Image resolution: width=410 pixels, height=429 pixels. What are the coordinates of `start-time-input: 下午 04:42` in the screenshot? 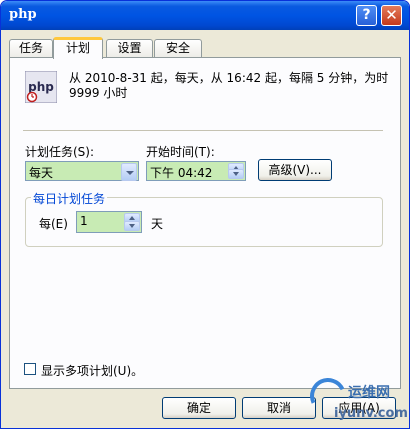 It's located at (196, 171).